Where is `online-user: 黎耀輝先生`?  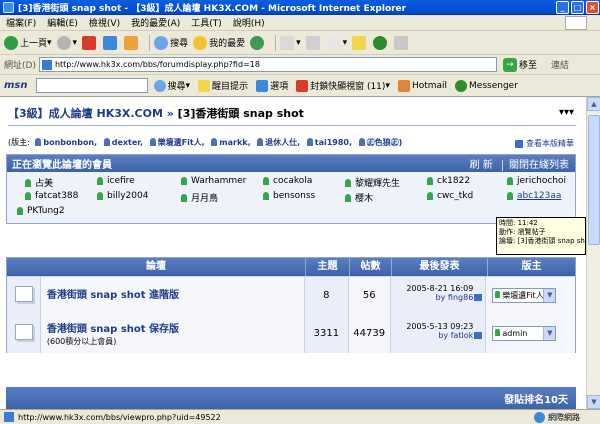
online-user: 黎耀輝先生 is located at coordinates (372, 182).